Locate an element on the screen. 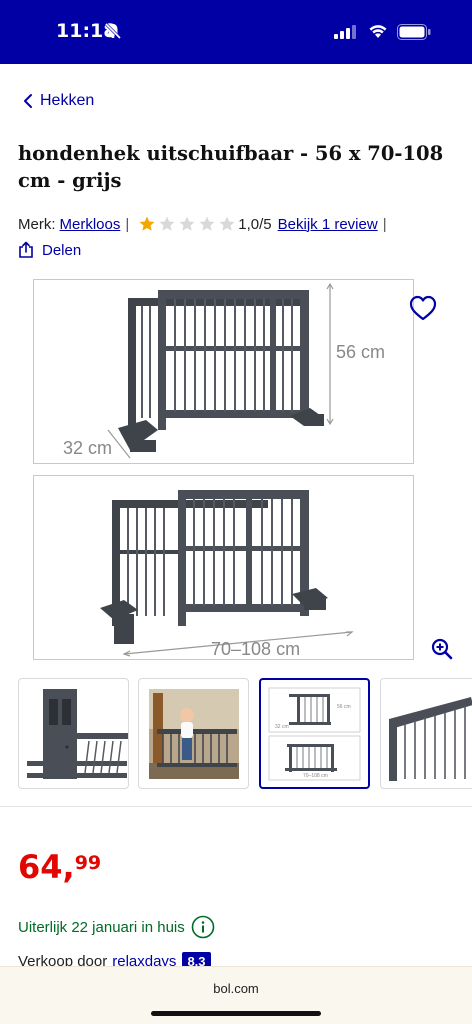  thumb-depth-label: 32 cm is located at coordinates (282, 727).